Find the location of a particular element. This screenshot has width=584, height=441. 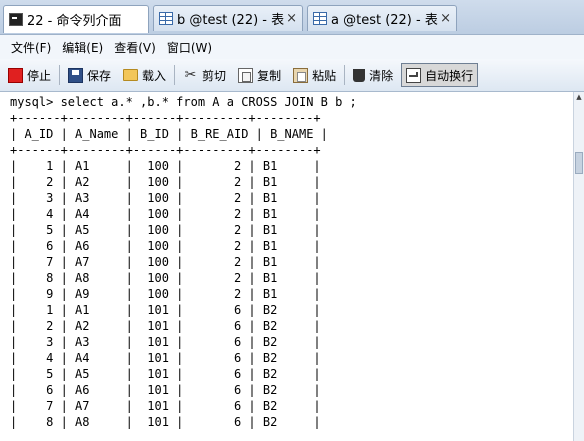

copy-label: 复制 is located at coordinates (269, 75).